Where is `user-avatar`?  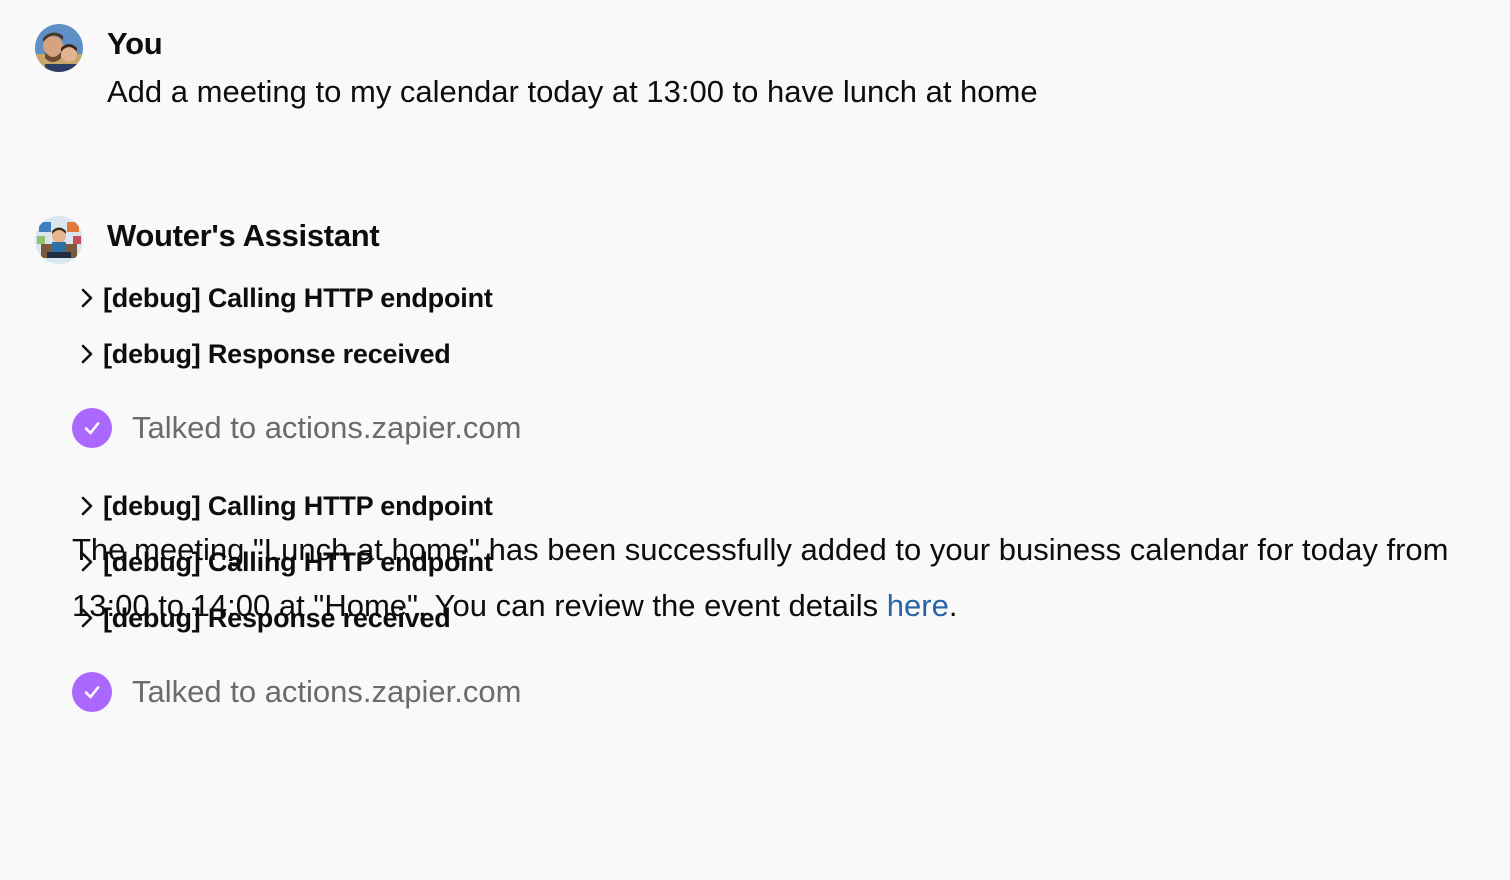
user-avatar is located at coordinates (59, 48).